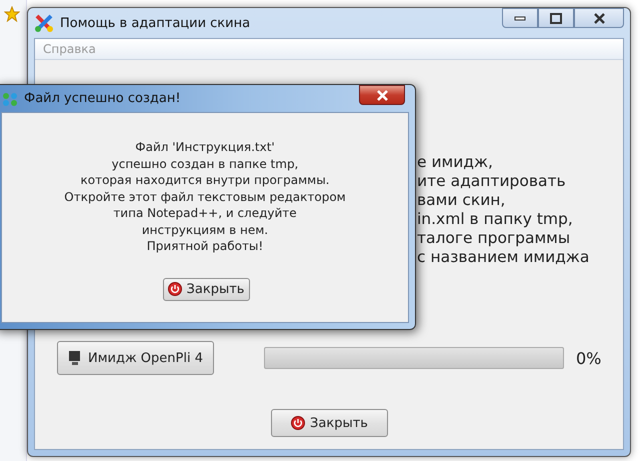 This screenshot has width=640, height=461. I want to click on message-text: которая находится внутри программы., so click(205, 180).